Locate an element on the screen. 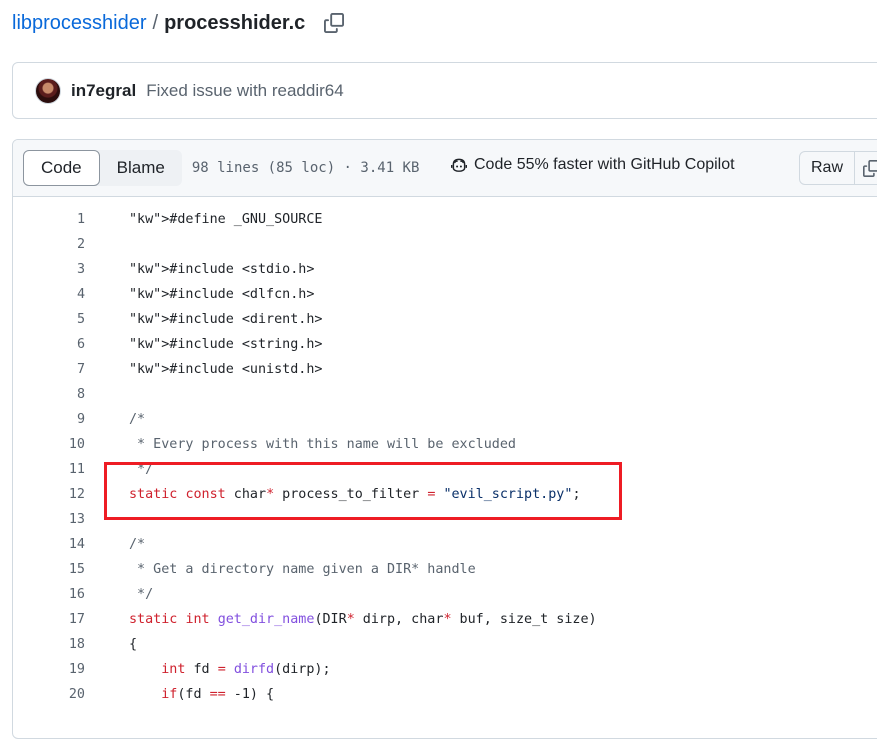 The image size is (877, 739). code-line: 13 is located at coordinates (445, 519).